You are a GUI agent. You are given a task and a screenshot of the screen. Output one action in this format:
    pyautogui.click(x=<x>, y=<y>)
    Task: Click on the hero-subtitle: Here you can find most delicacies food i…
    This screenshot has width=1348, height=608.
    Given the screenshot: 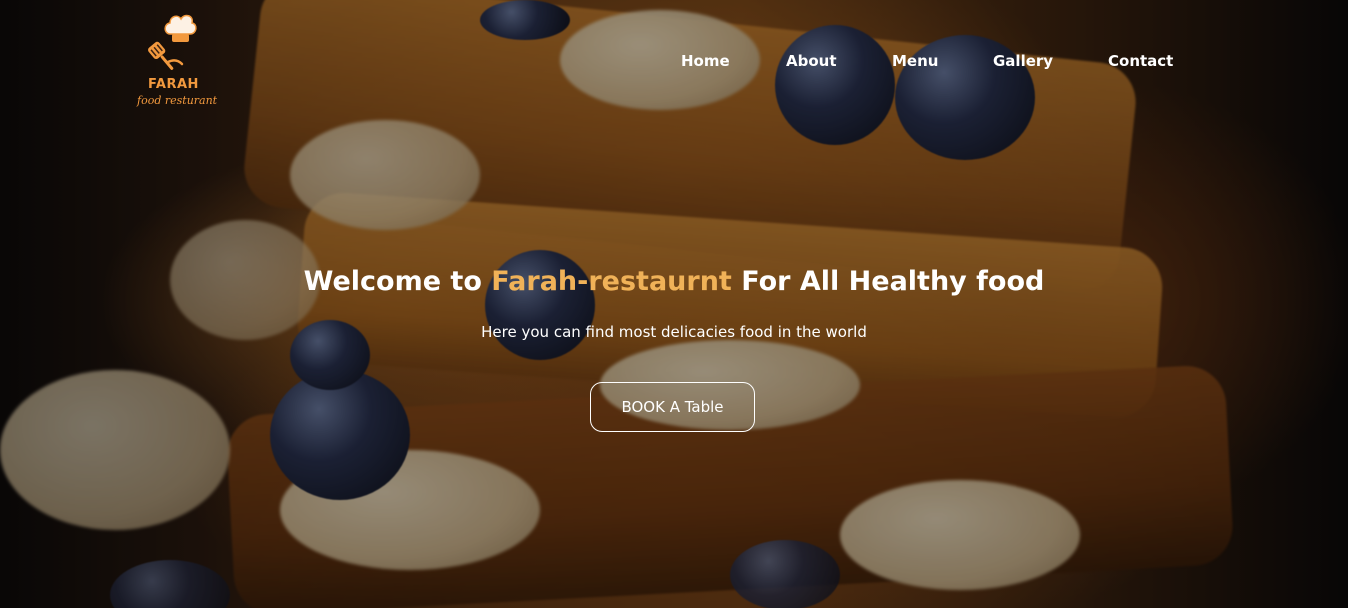 What is the action you would take?
    pyautogui.click(x=674, y=332)
    